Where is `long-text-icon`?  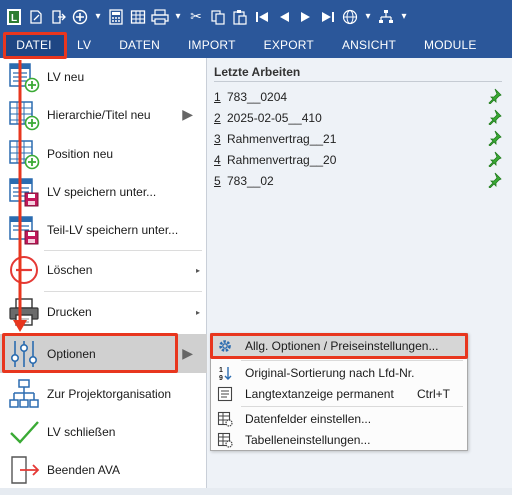 long-text-icon is located at coordinates (225, 394).